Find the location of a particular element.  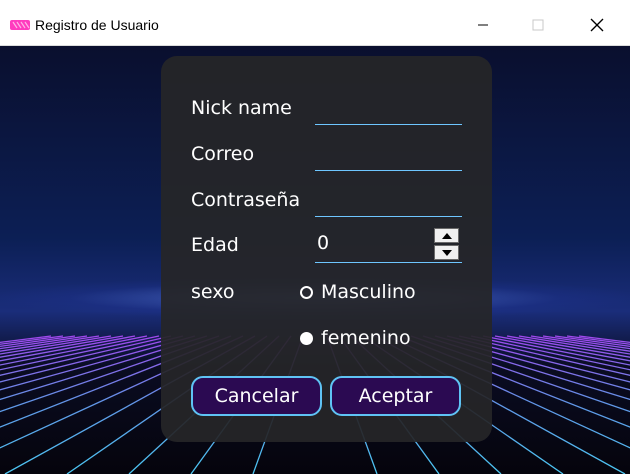

age-increment-button is located at coordinates (446, 235).